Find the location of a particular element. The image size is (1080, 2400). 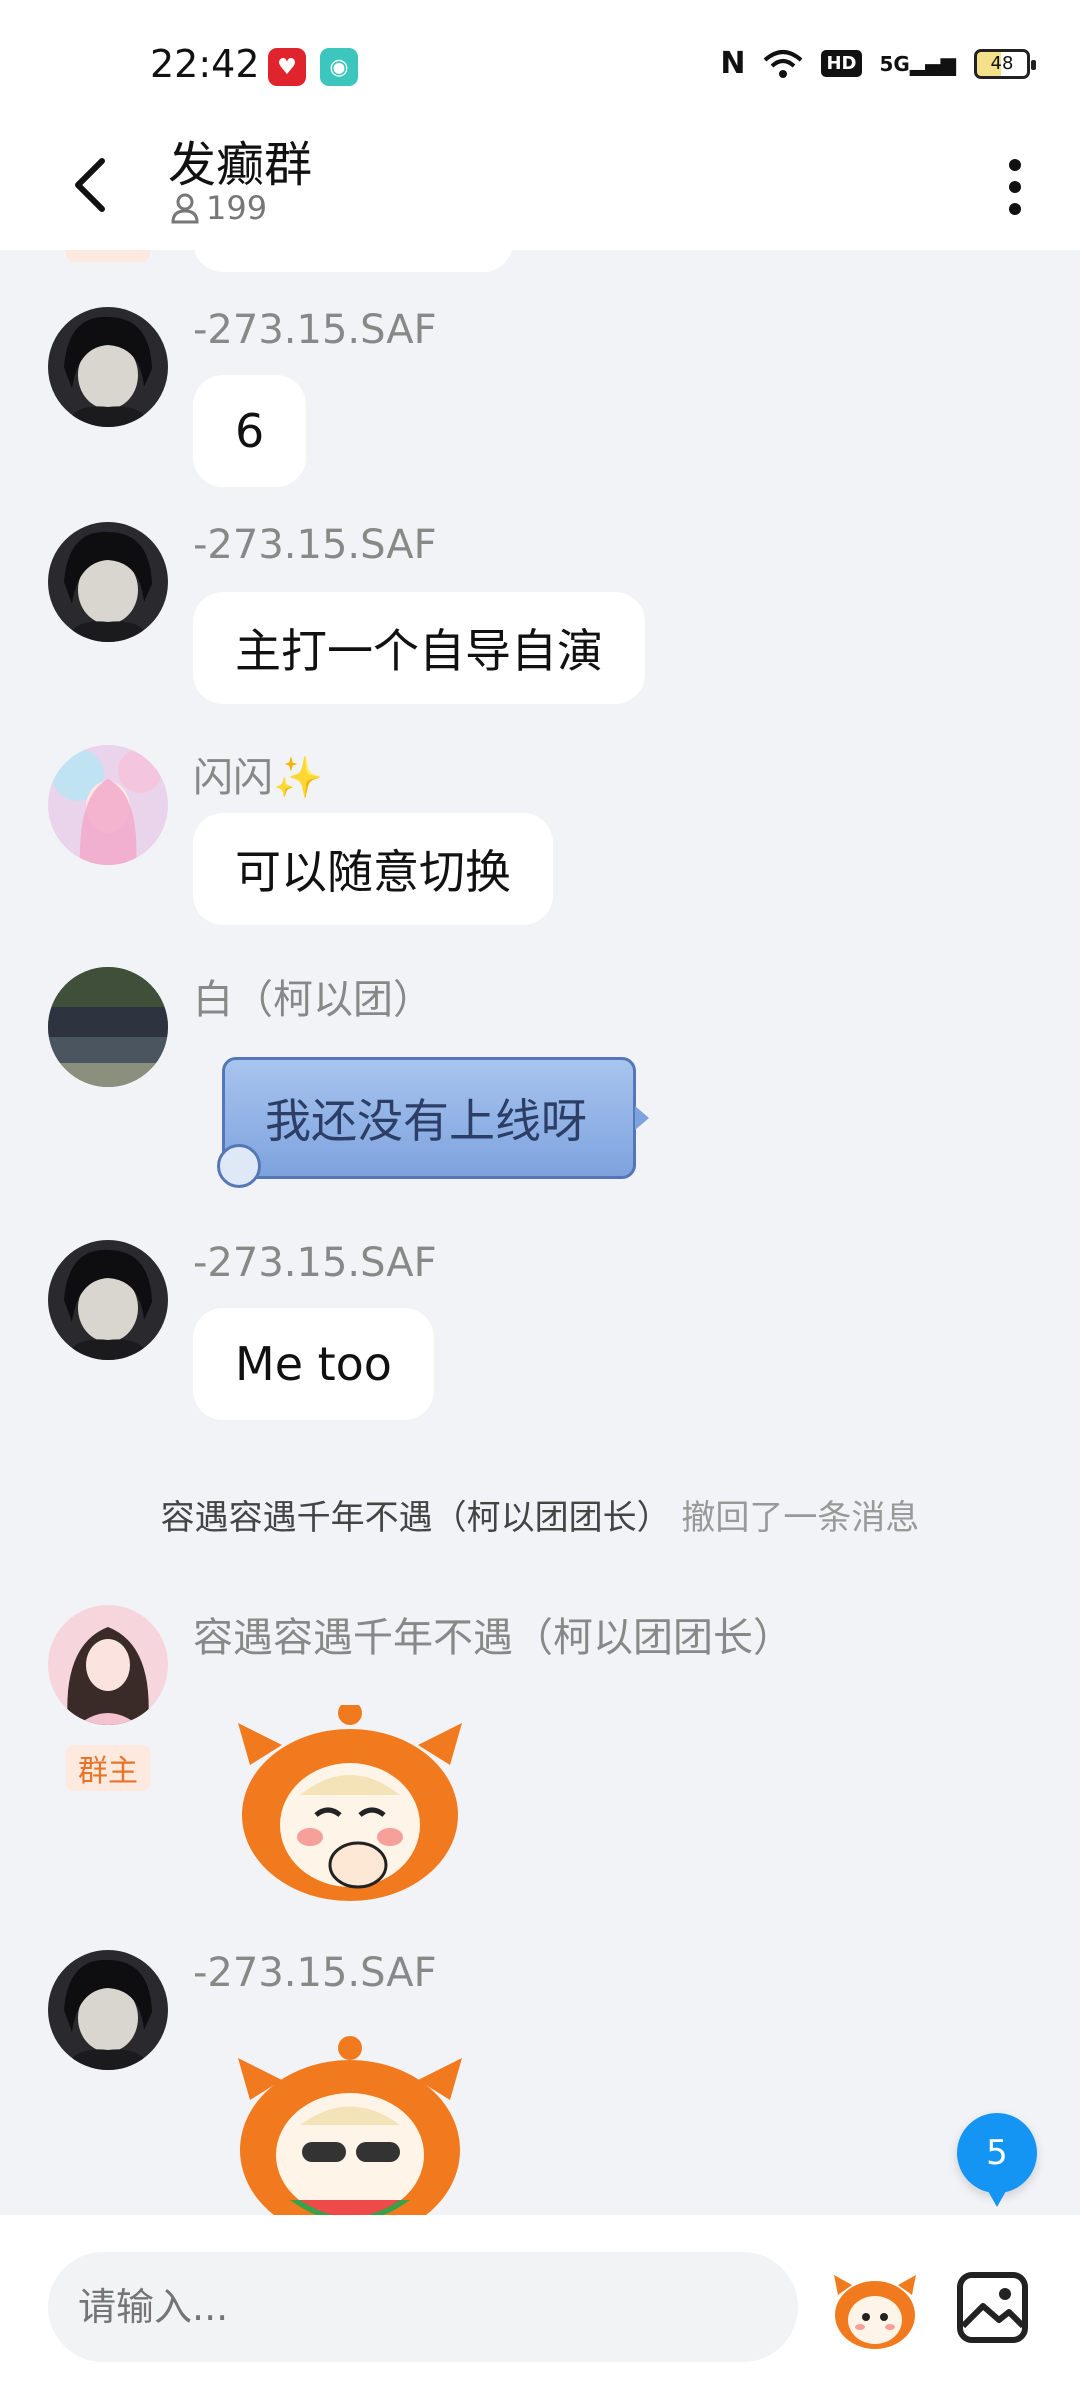

message-input is located at coordinates (423, 2307).